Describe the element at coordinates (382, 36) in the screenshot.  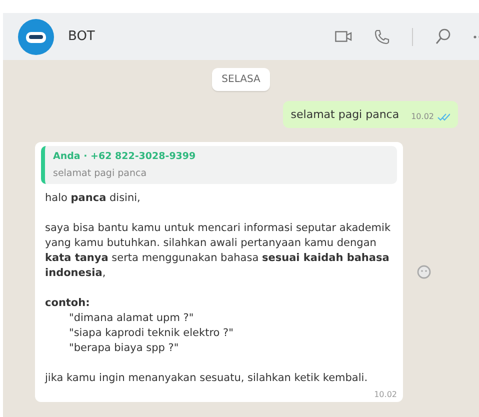
I see `phone-icon` at that location.